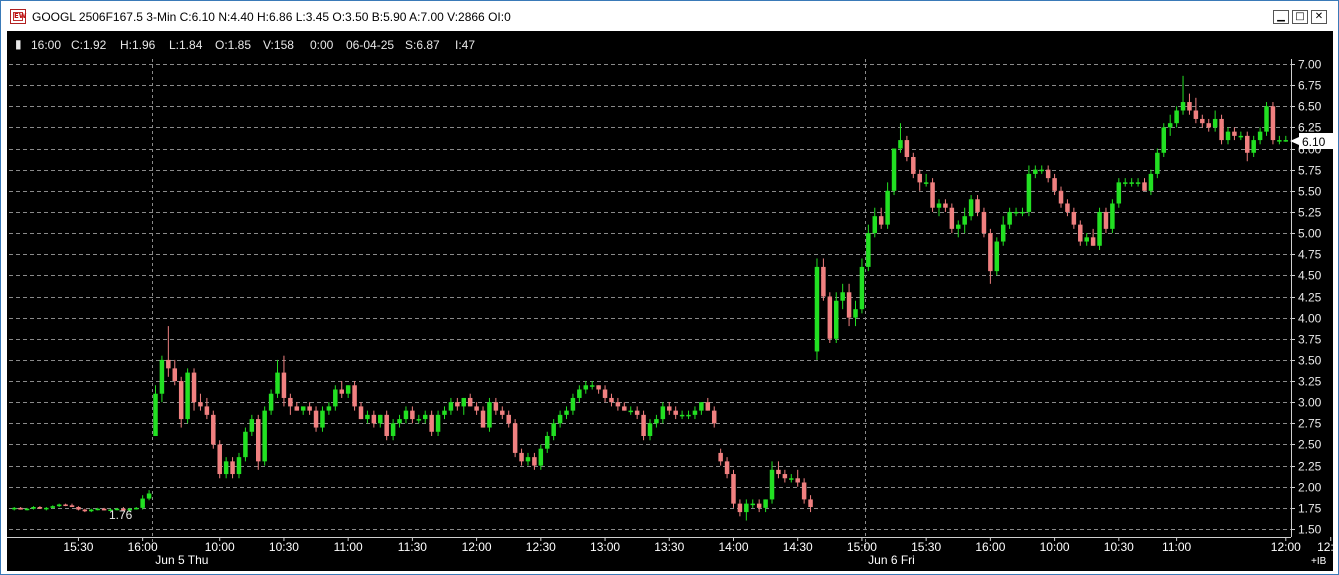 This screenshot has width=1339, height=575. Describe the element at coordinates (862, 547) in the screenshot. I see `x-tick-label: 15:00` at that location.